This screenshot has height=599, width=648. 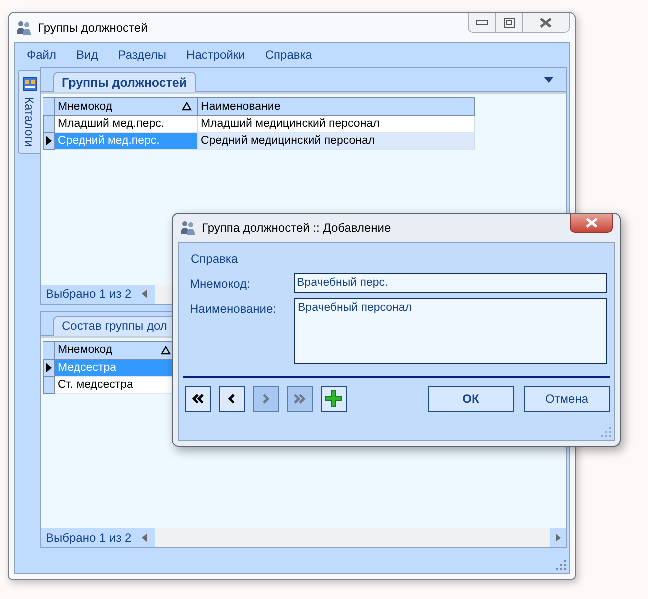 I want to click on dialog-title: Группа должностей :: Добавление, so click(x=297, y=228).